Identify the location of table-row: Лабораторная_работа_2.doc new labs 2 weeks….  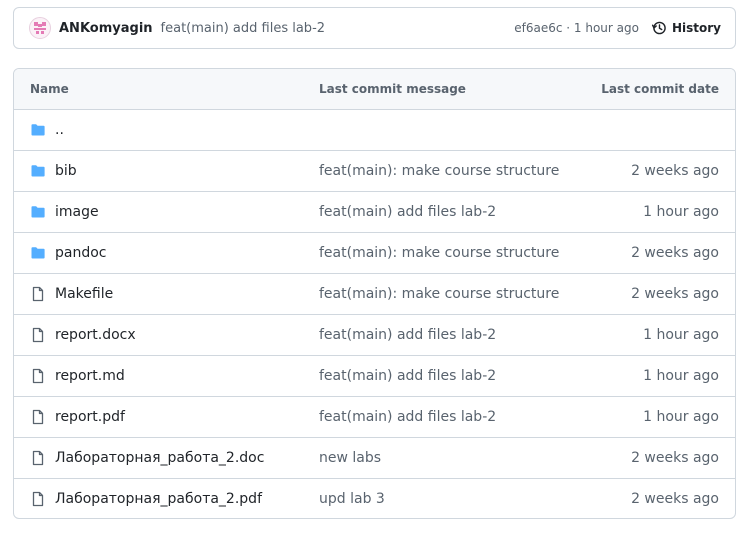
(374, 458).